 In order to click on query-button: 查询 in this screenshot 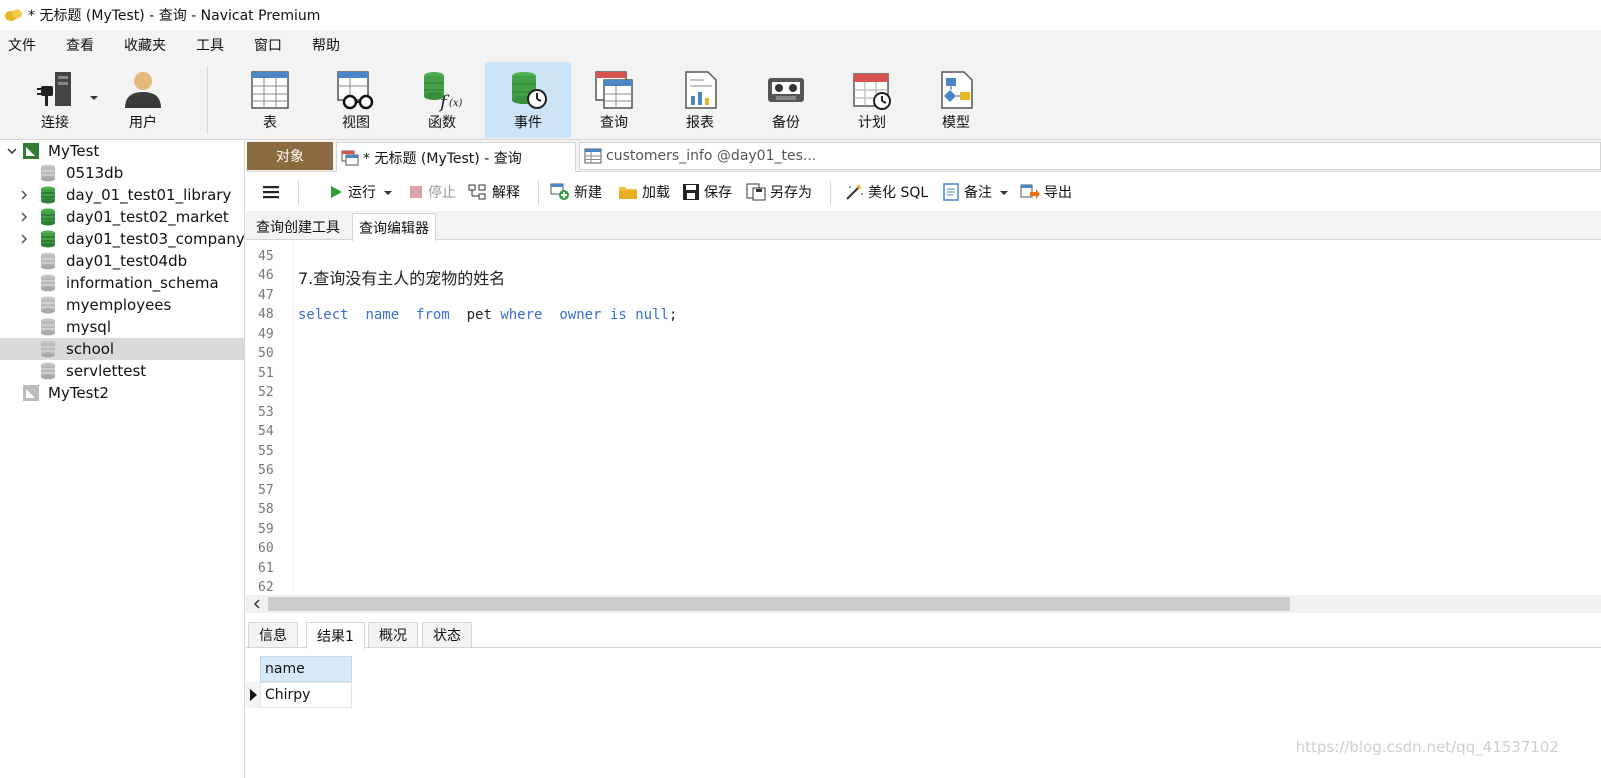, I will do `click(614, 100)`.